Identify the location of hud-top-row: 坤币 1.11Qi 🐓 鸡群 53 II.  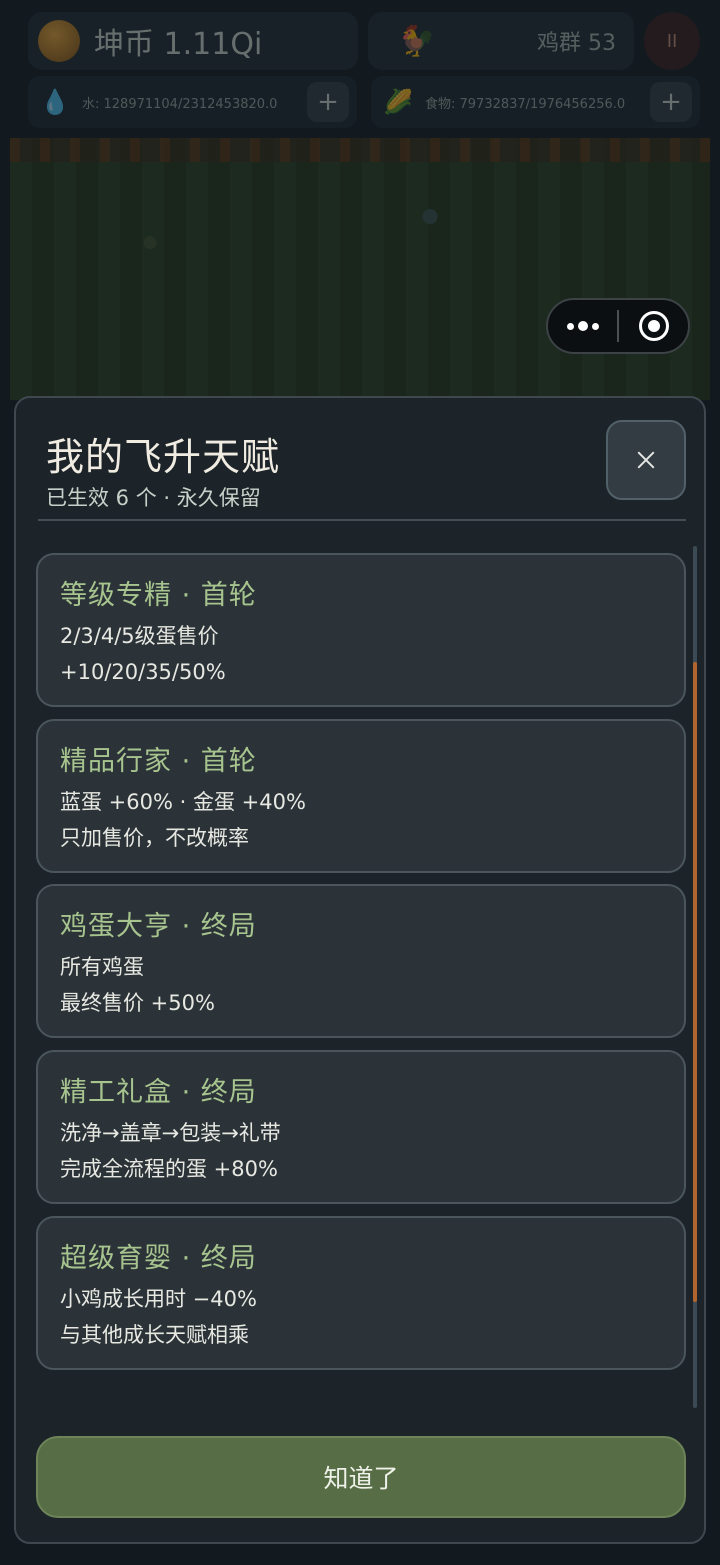
(364, 41).